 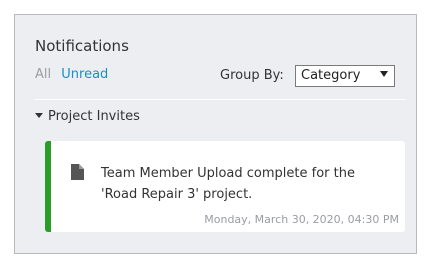 I want to click on group-header-label: Project Invites, so click(x=94, y=116).